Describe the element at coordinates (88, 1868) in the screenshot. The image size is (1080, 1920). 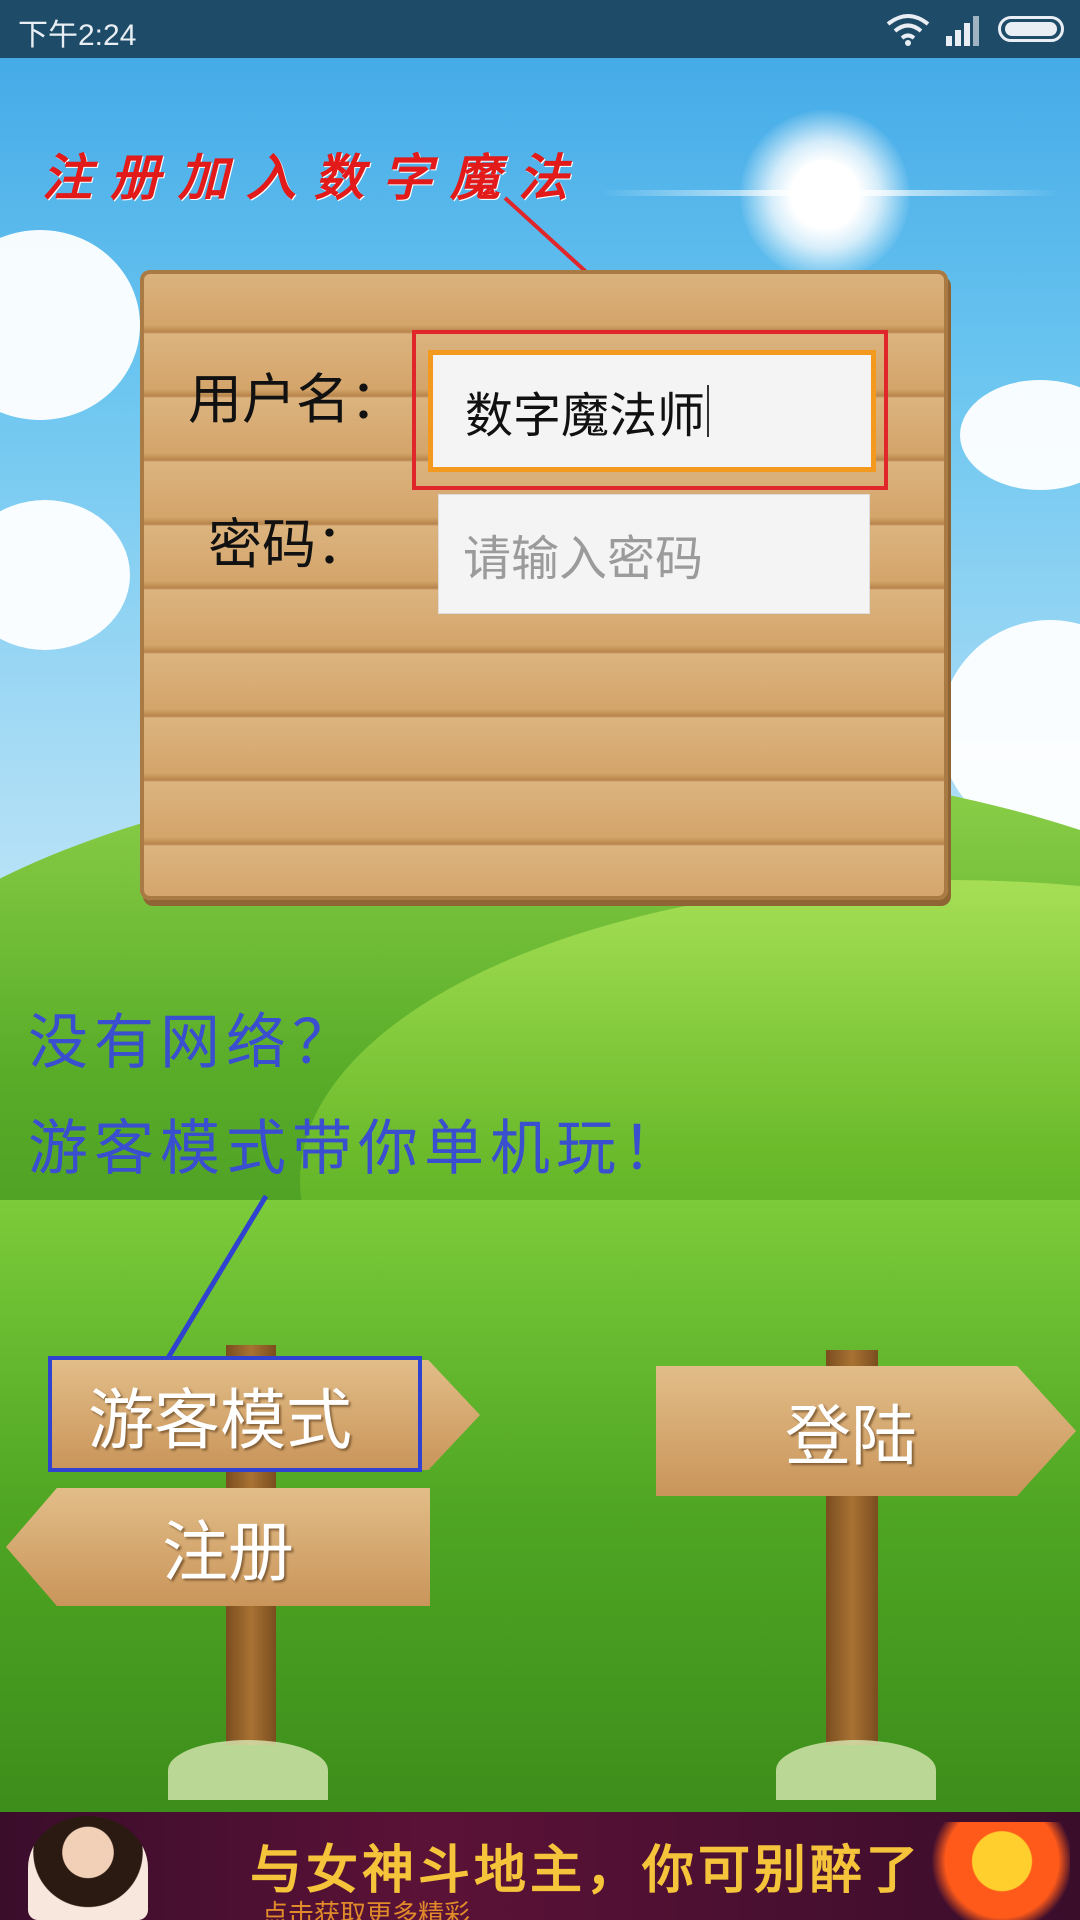
I see `ad-avatar-image` at that location.